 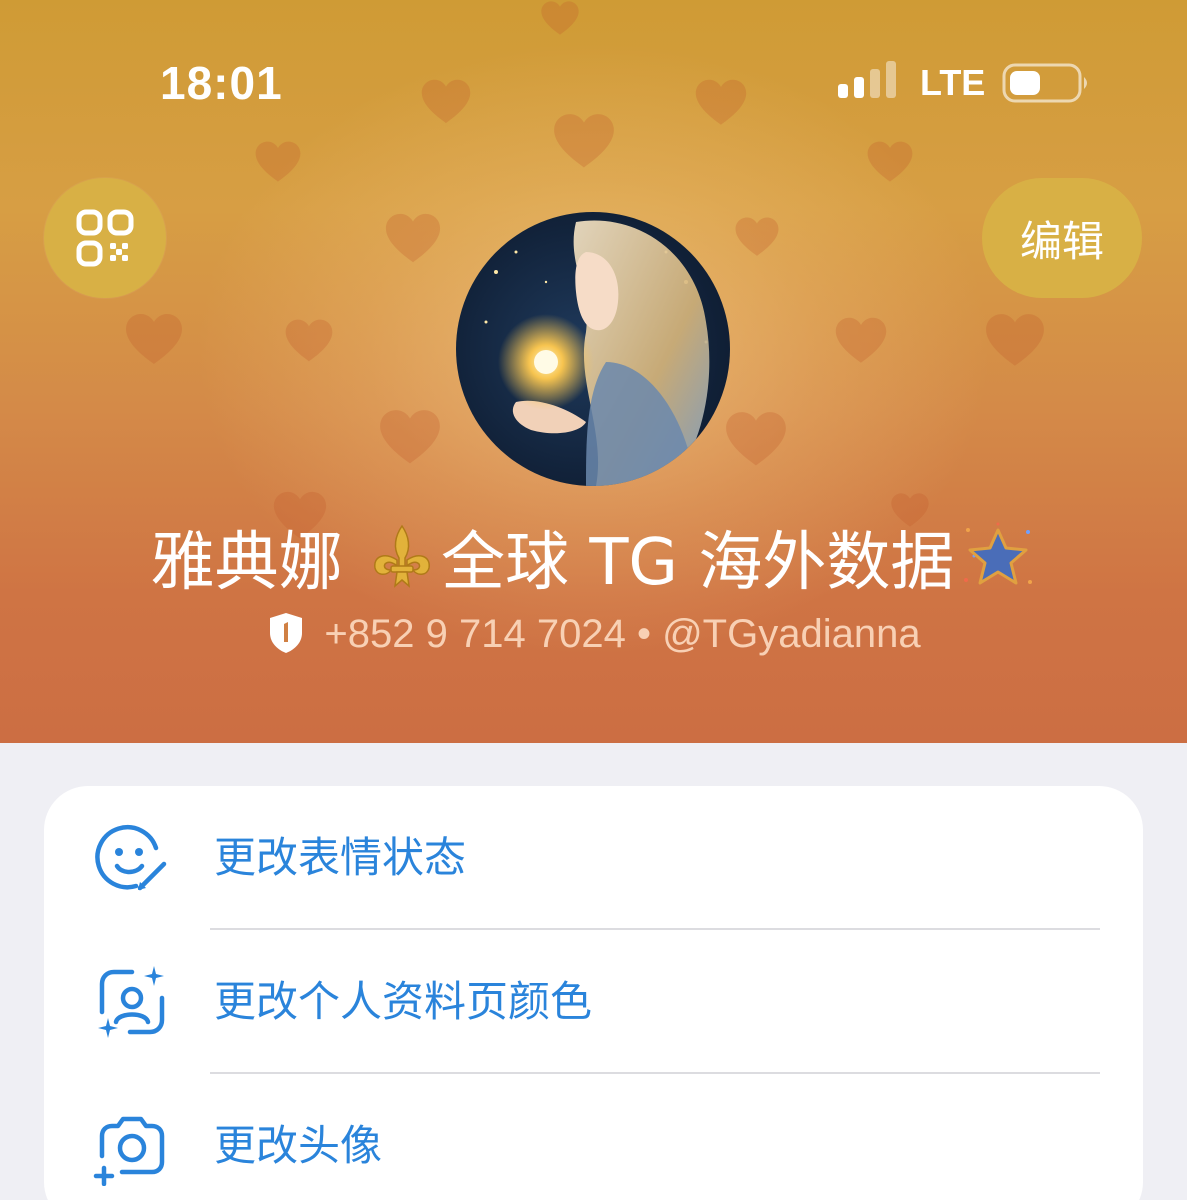 I want to click on status-time: 18:01, so click(x=221, y=83).